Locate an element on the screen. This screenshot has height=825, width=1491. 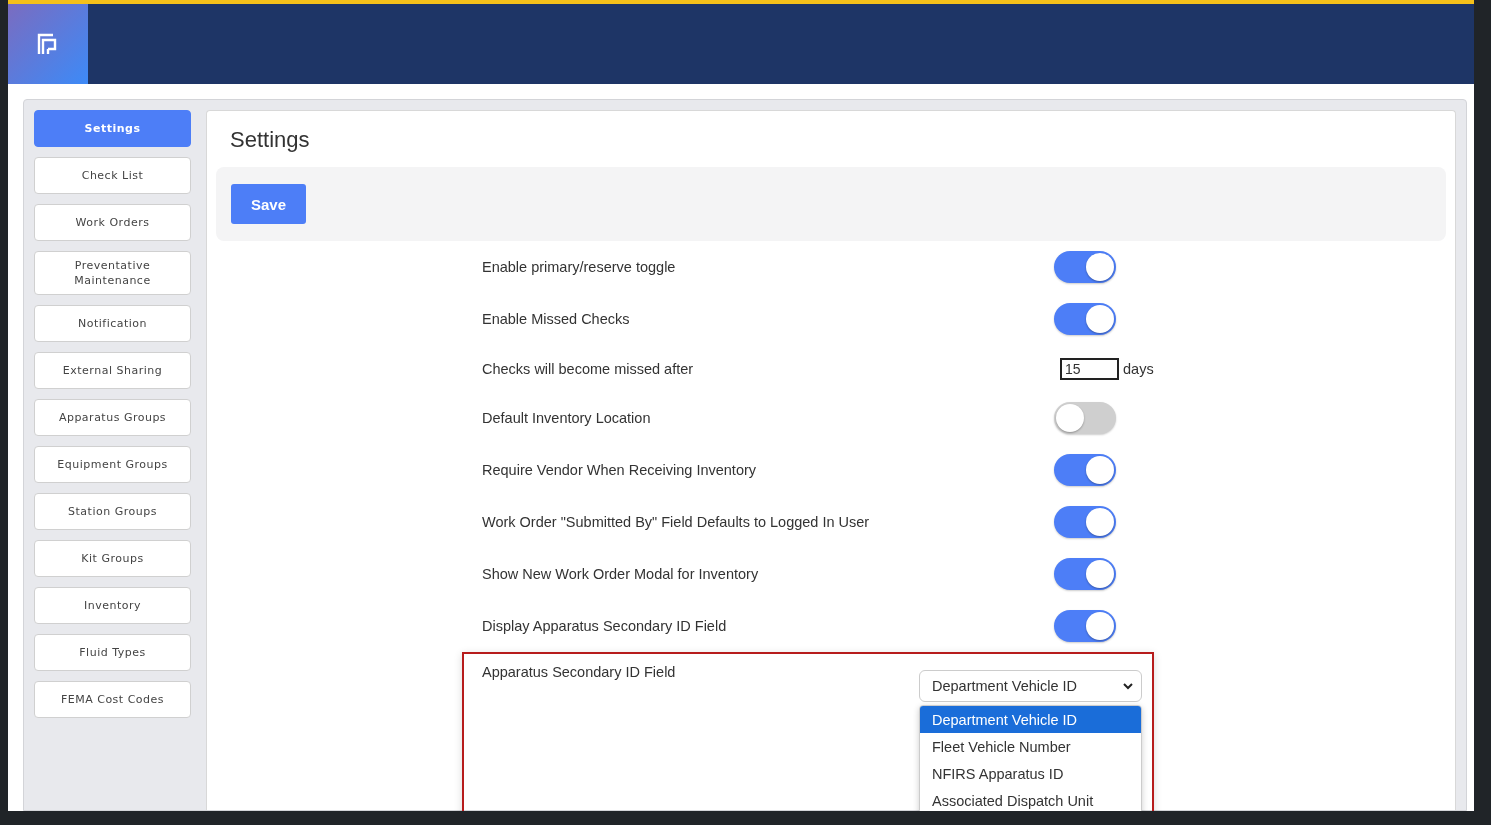
logo-icon is located at coordinates (48, 44).